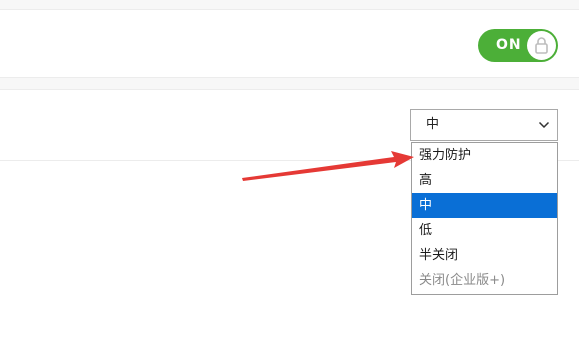 The height and width of the screenshot is (341, 579). What do you see at coordinates (289, 4) in the screenshot?
I see `top-separator` at bounding box center [289, 4].